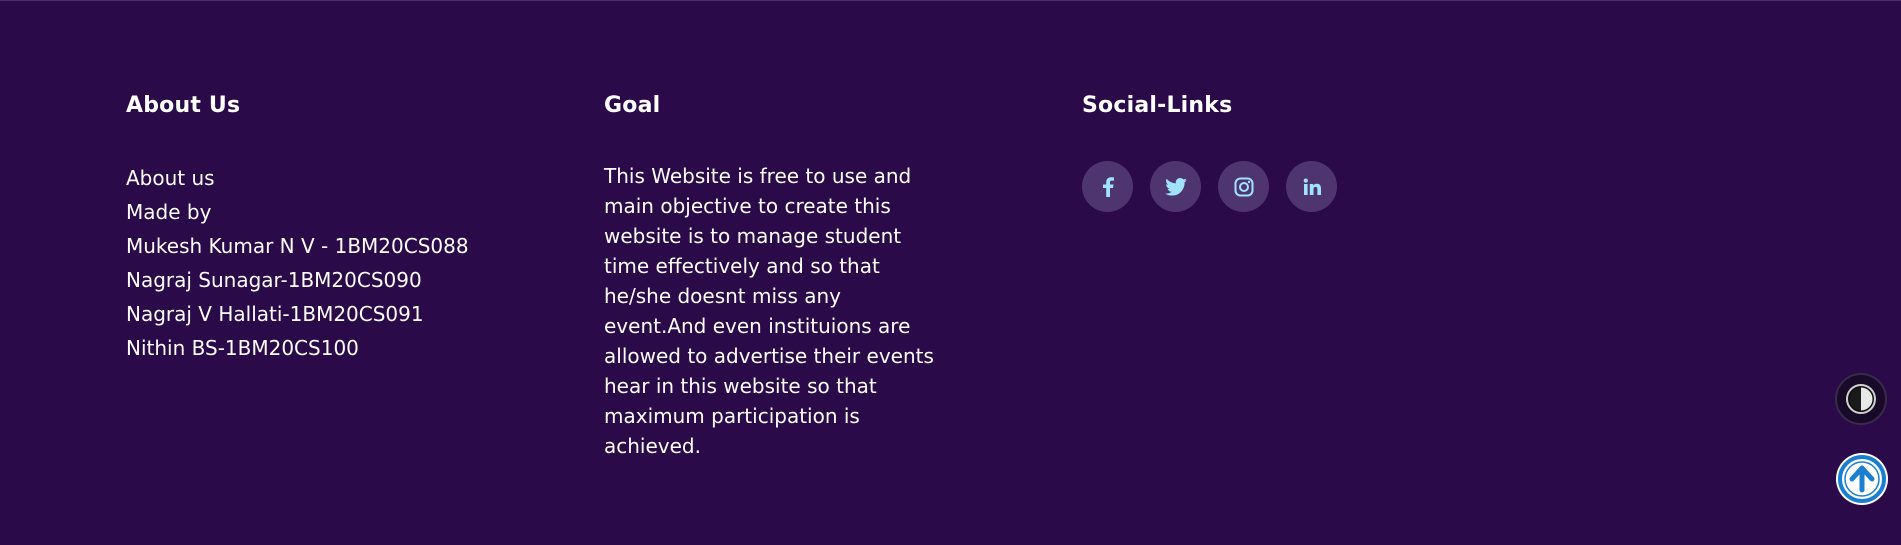 This screenshot has width=1901, height=545. I want to click on linkedin-icon, so click(1312, 186).